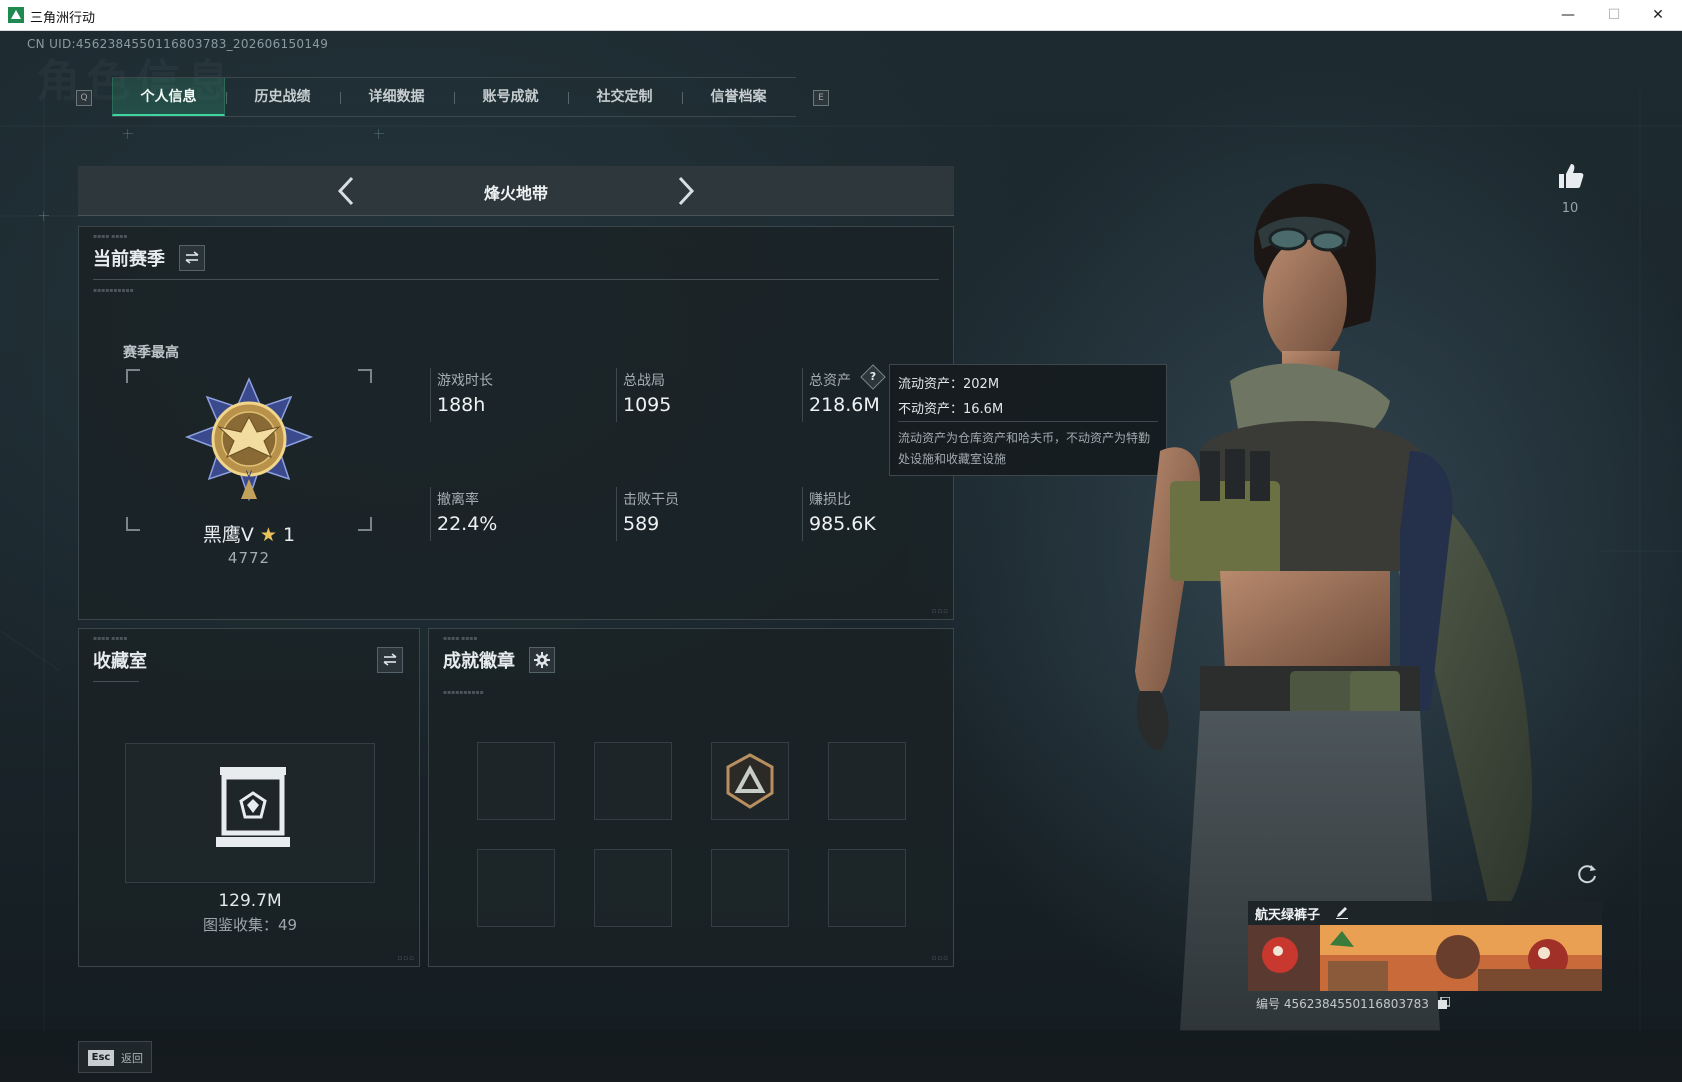 The height and width of the screenshot is (1082, 1682). What do you see at coordinates (228, 535) in the screenshot?
I see `rank-title: 黑鹰V` at bounding box center [228, 535].